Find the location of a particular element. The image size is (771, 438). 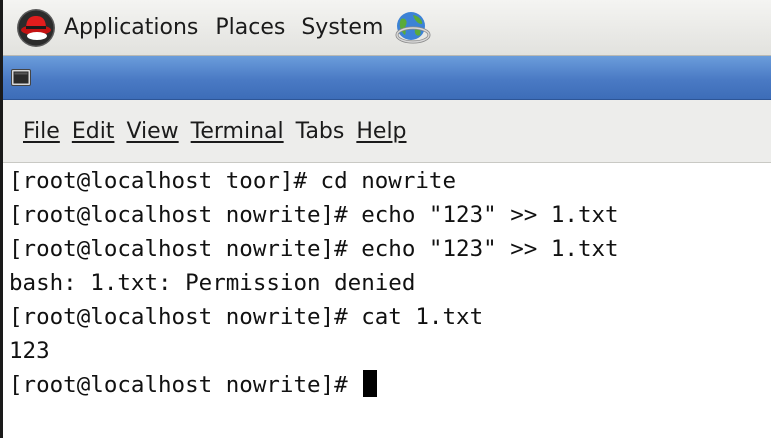

terminal-icon is located at coordinates (21, 77).